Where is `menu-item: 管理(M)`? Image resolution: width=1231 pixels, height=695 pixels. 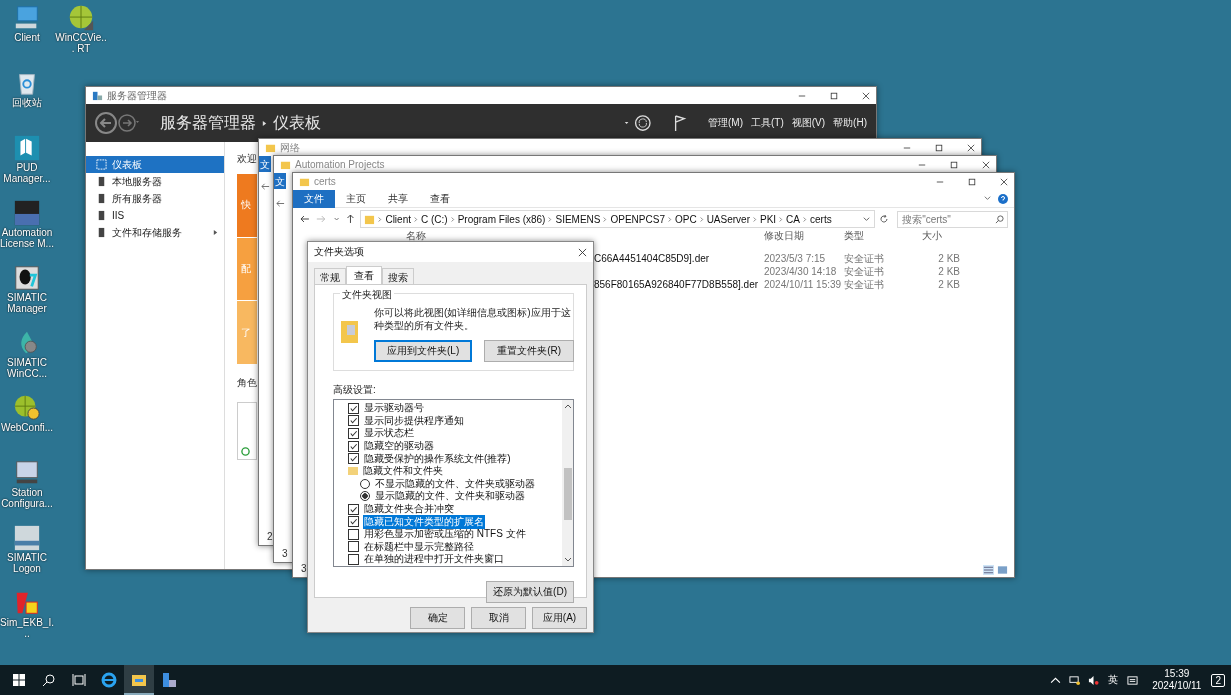
menu-item: 管理(M) is located at coordinates (725, 123).